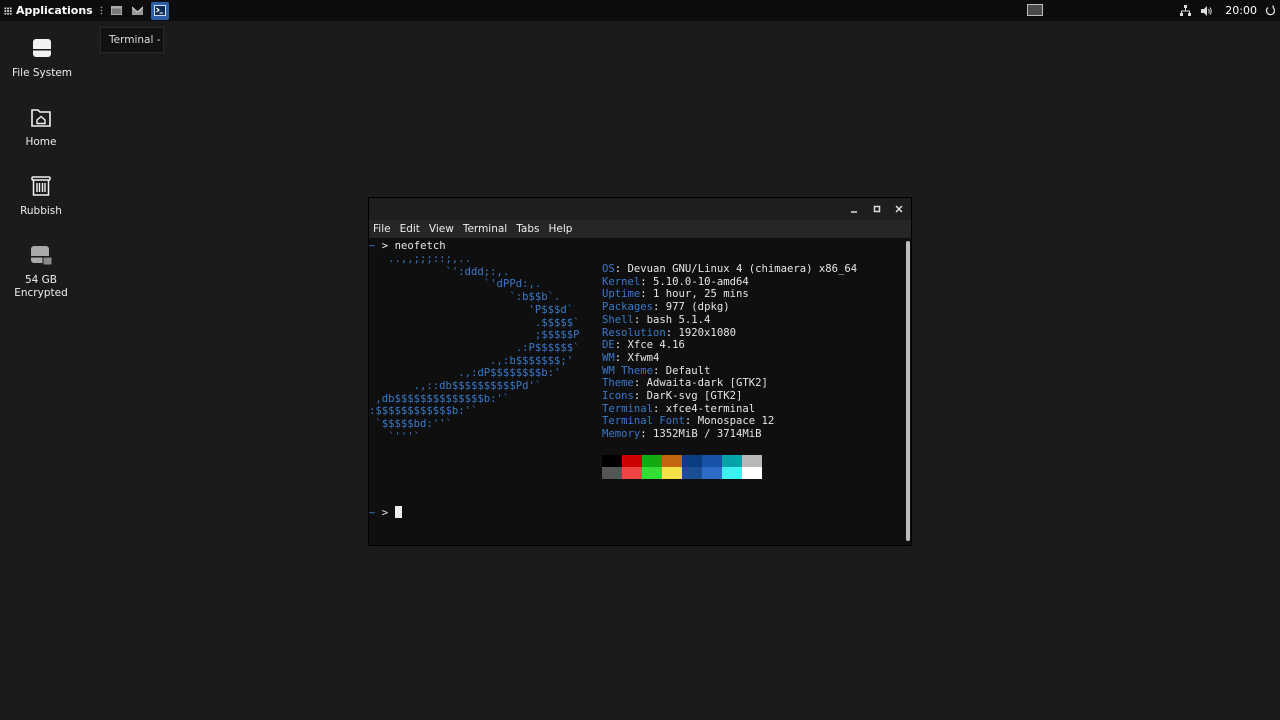  Describe the element at coordinates (628, 307) in the screenshot. I see `info-key: Packages` at that location.